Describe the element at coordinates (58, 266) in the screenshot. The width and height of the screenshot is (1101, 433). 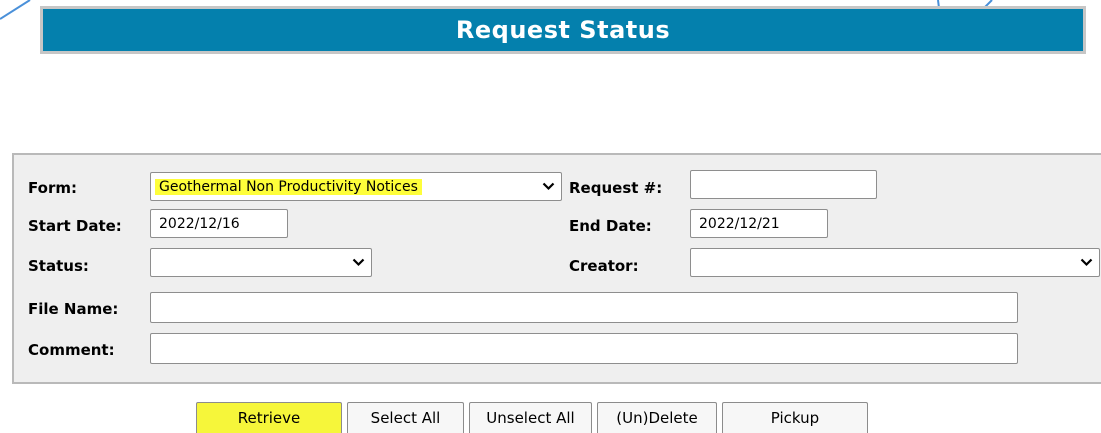
I see `status-label: Status:` at that location.